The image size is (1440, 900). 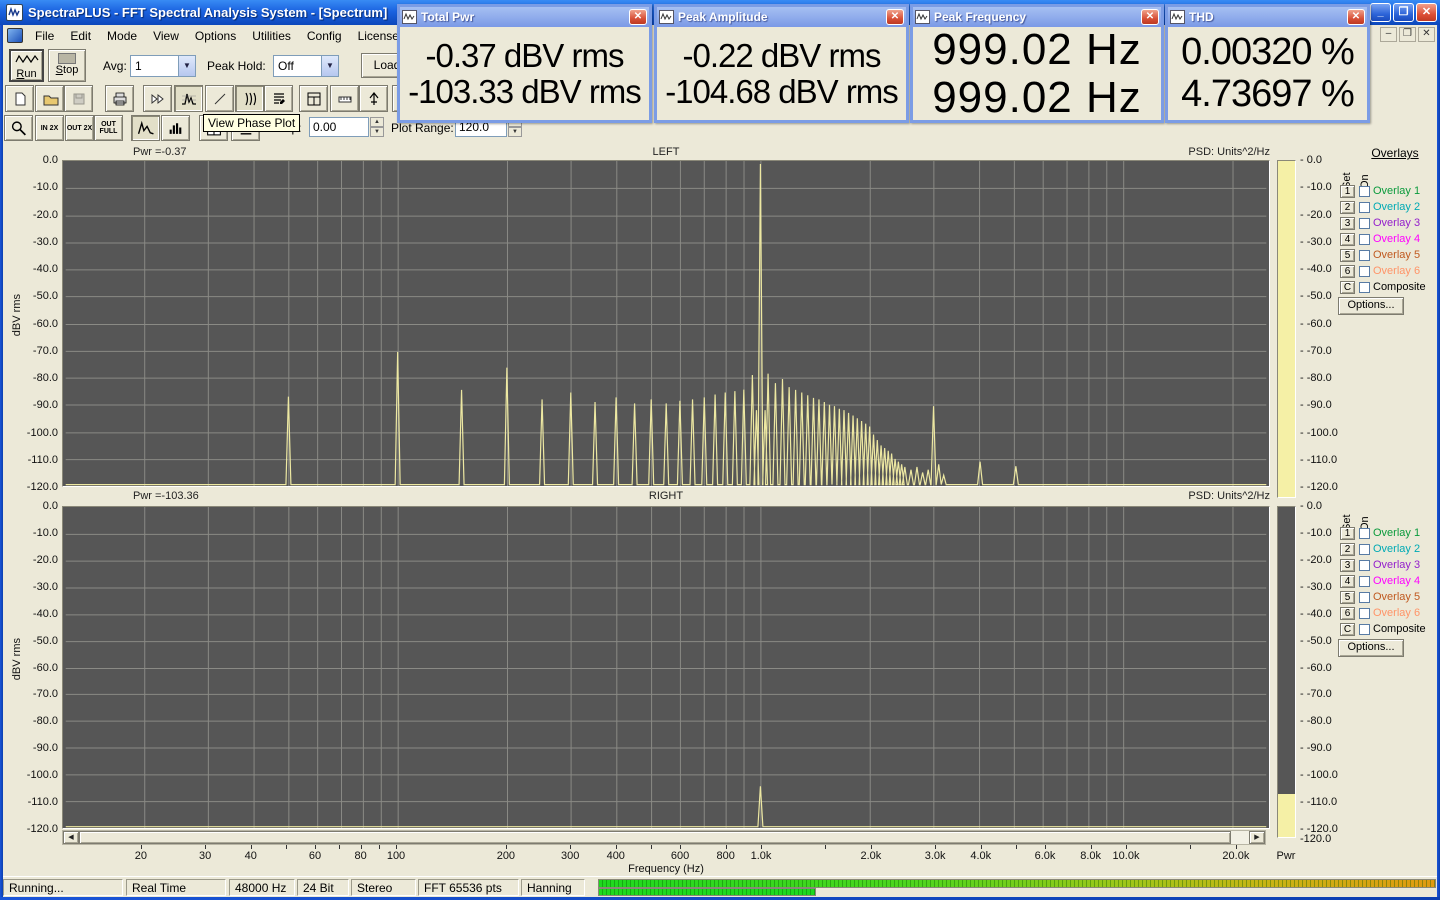 I want to click on open-file-button, so click(x=49, y=98).